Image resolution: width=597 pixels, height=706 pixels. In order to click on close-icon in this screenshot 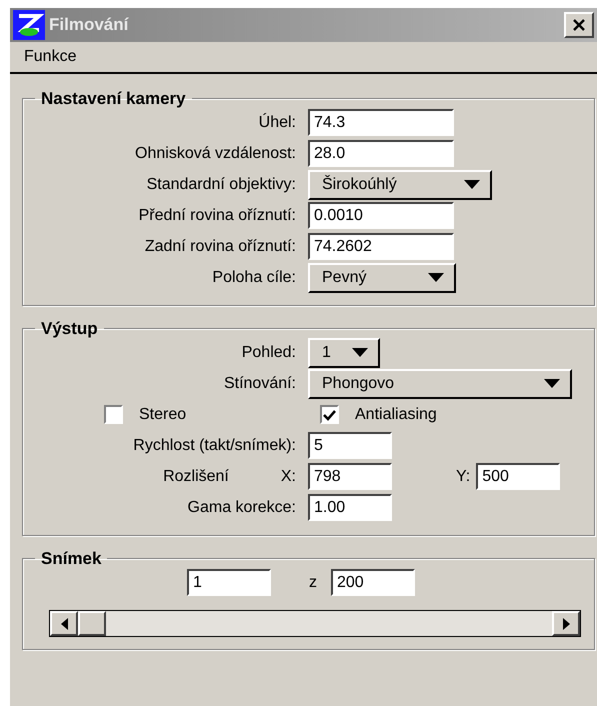, I will do `click(579, 25)`.